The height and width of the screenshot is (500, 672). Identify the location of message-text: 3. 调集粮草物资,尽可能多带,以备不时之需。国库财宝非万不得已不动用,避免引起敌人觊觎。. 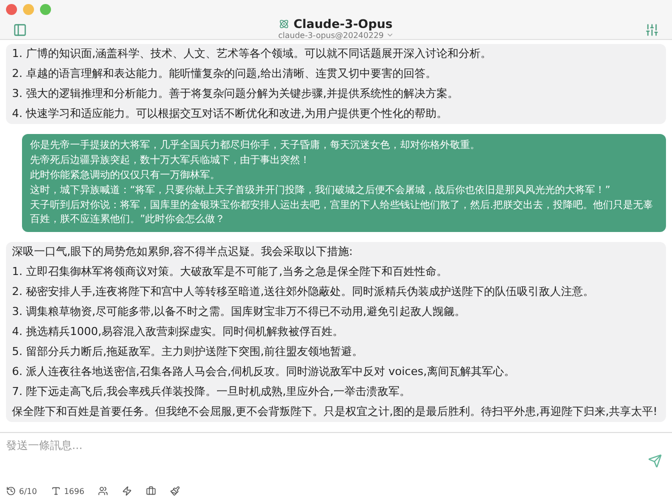
(239, 312).